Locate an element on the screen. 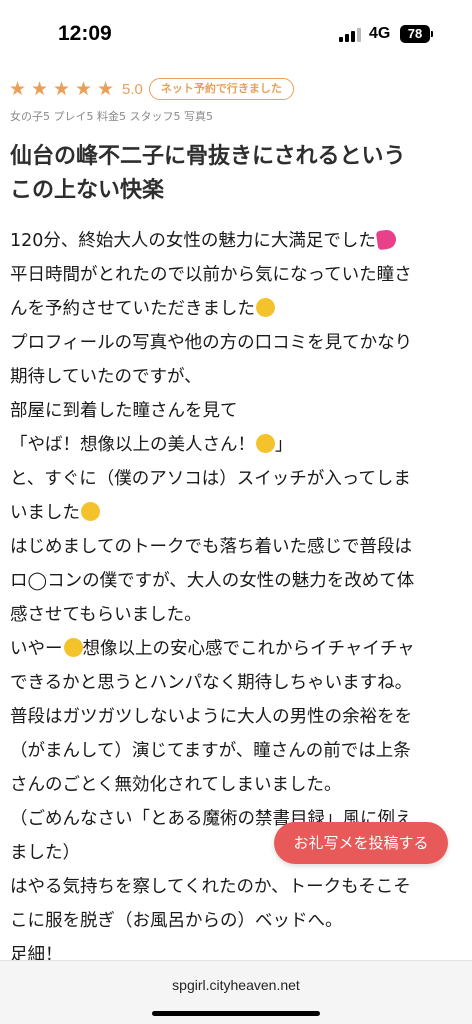 The image size is (472, 1024). battery-icon: 78 is located at coordinates (415, 34).